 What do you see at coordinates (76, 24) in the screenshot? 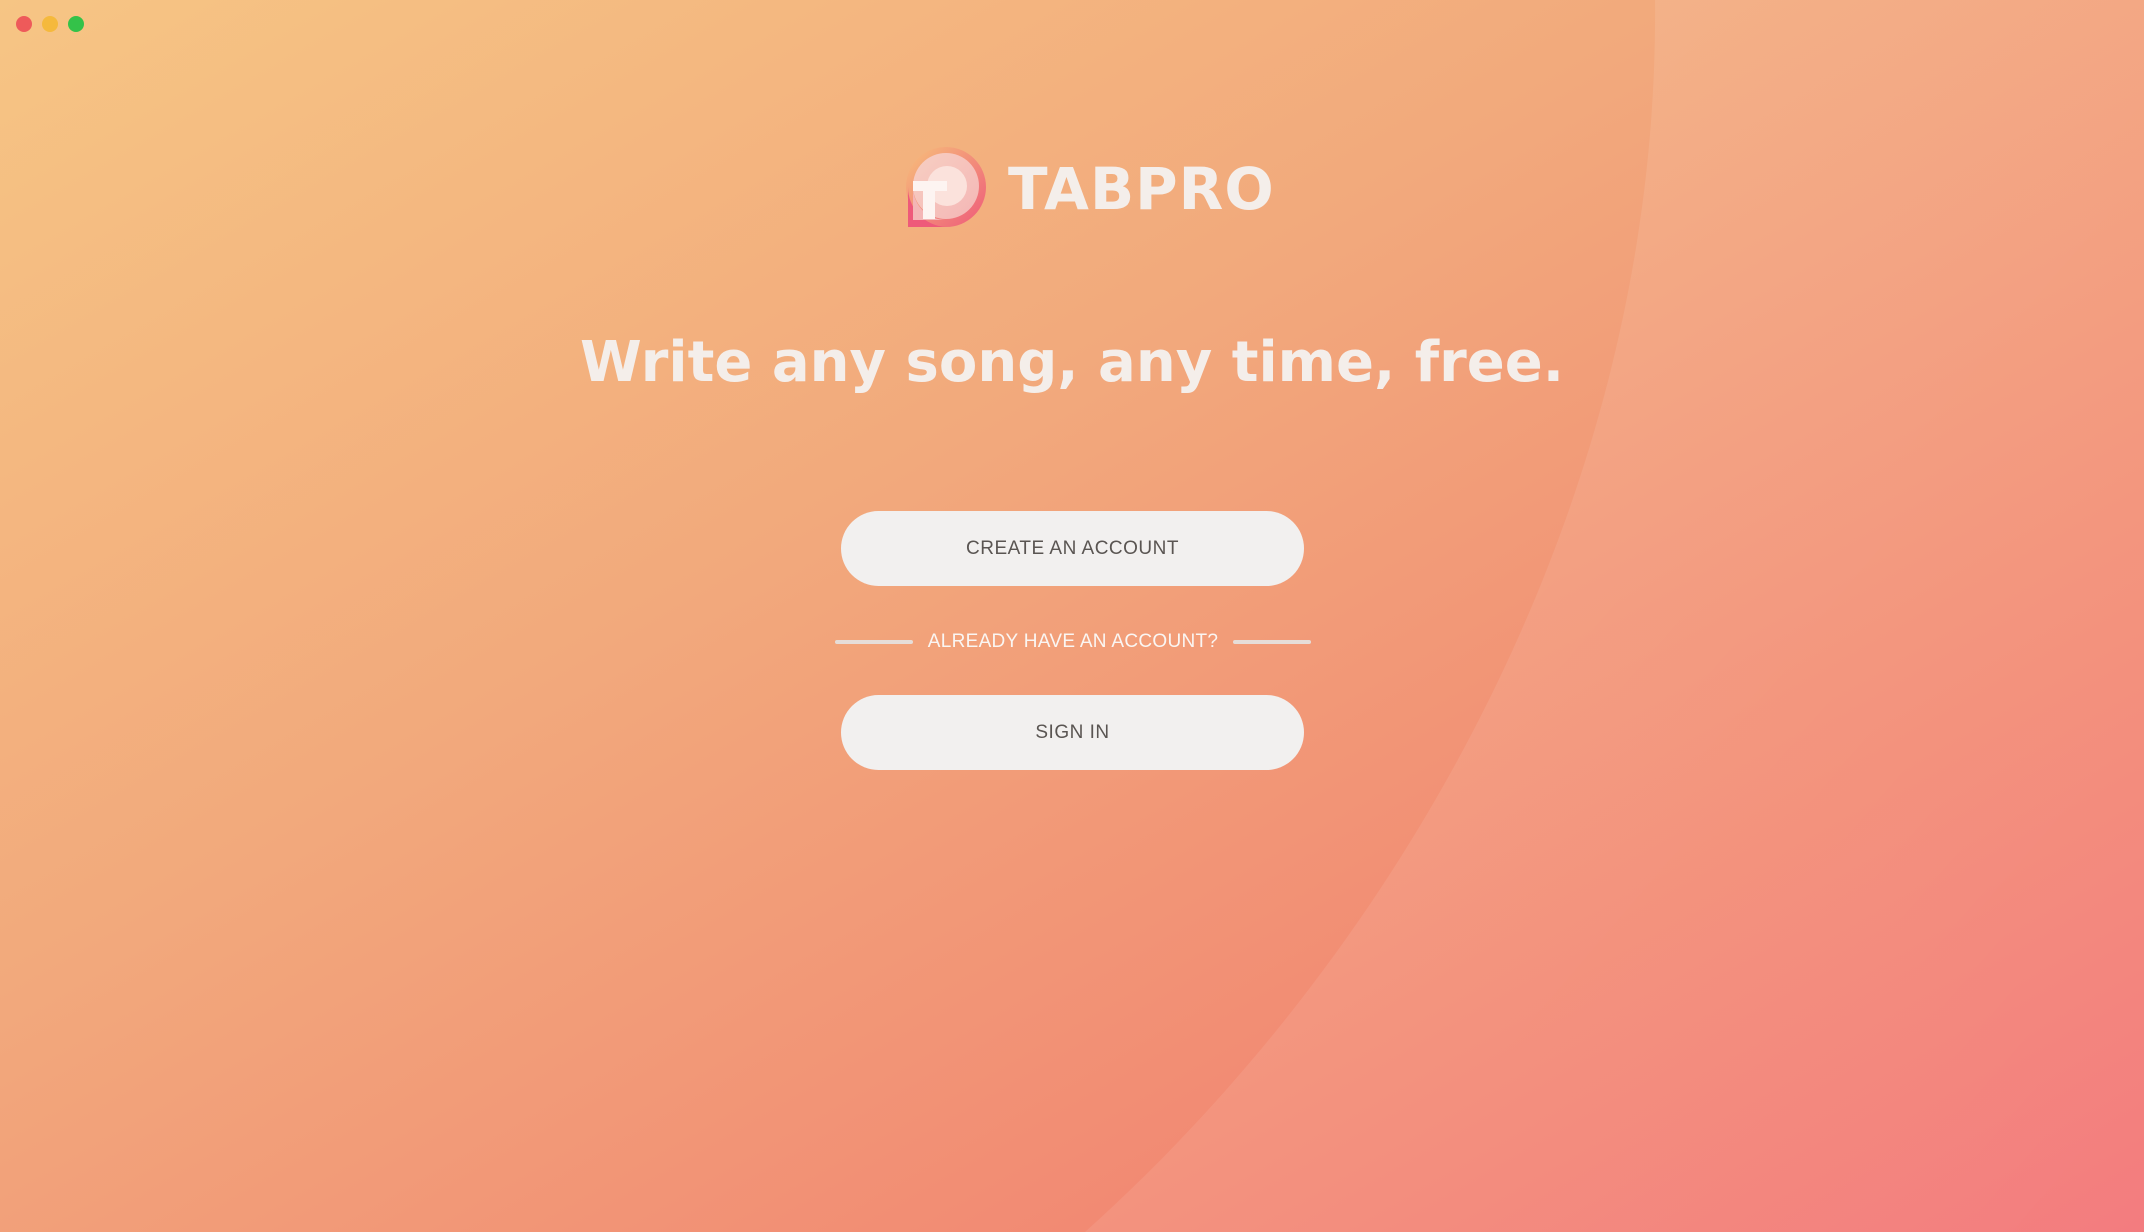
I see `window-zoom-button` at bounding box center [76, 24].